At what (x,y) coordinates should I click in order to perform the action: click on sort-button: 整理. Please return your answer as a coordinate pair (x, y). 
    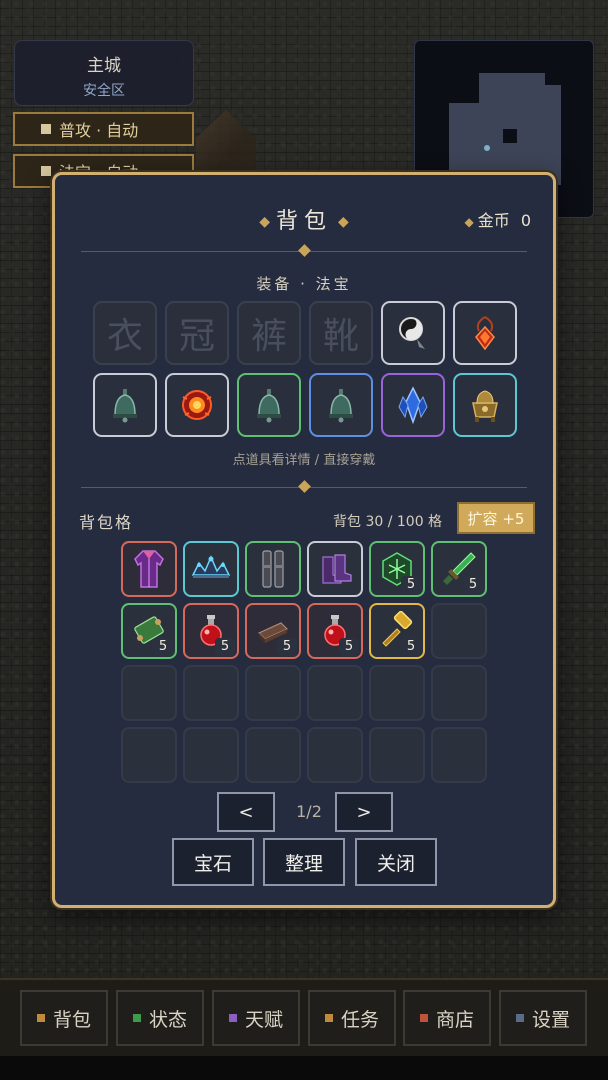
    Looking at the image, I should click on (304, 862).